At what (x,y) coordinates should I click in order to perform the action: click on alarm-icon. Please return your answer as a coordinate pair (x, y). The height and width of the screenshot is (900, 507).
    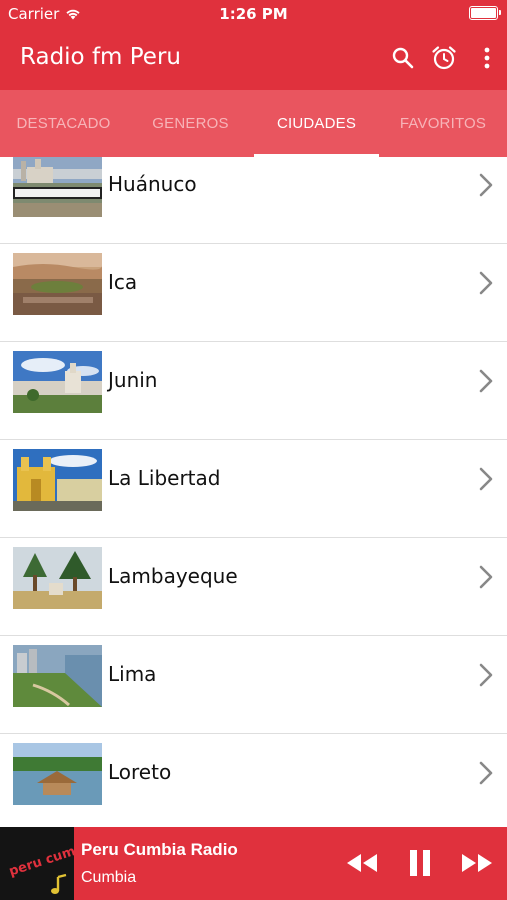
    Looking at the image, I should click on (444, 58).